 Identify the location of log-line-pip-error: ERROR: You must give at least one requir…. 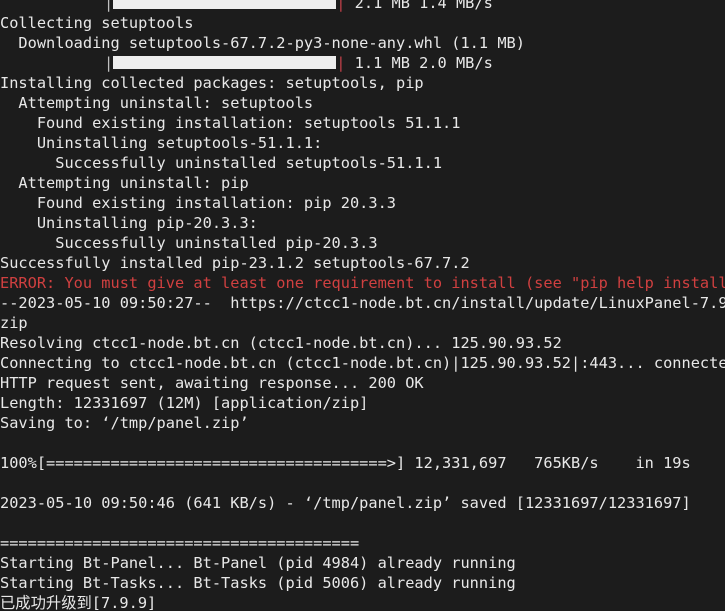
(362, 283).